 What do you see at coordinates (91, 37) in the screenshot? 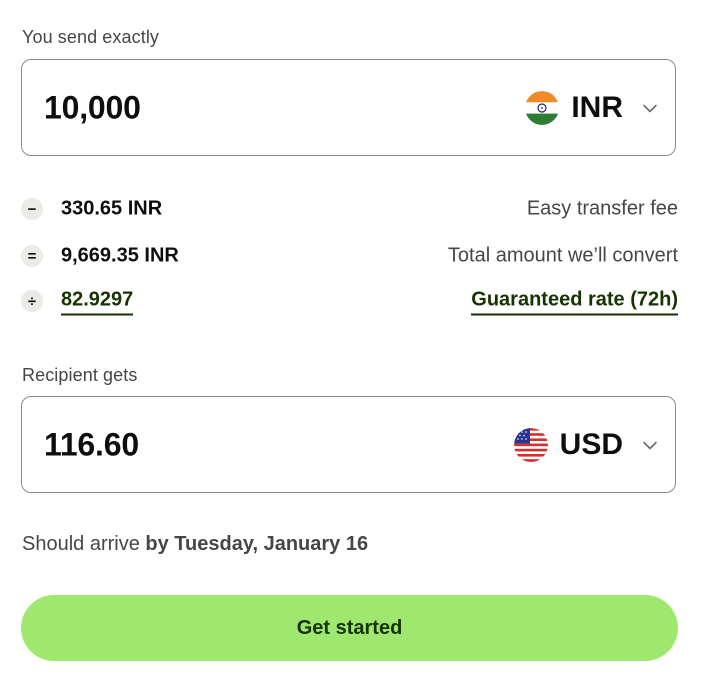
I see `send-label: You send exactly` at bounding box center [91, 37].